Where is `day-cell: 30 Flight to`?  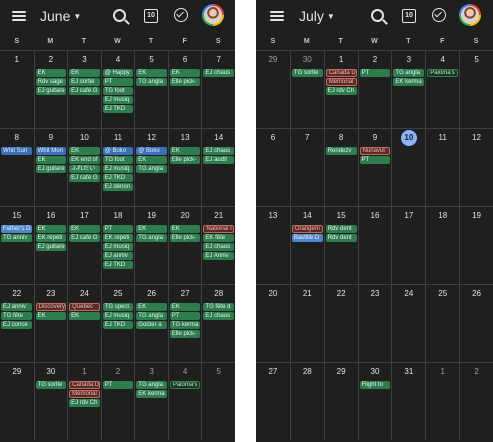 day-cell: 30 Flight to is located at coordinates (374, 401).